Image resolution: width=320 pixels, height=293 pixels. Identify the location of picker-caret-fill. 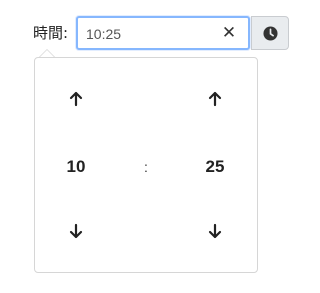
(47, 53).